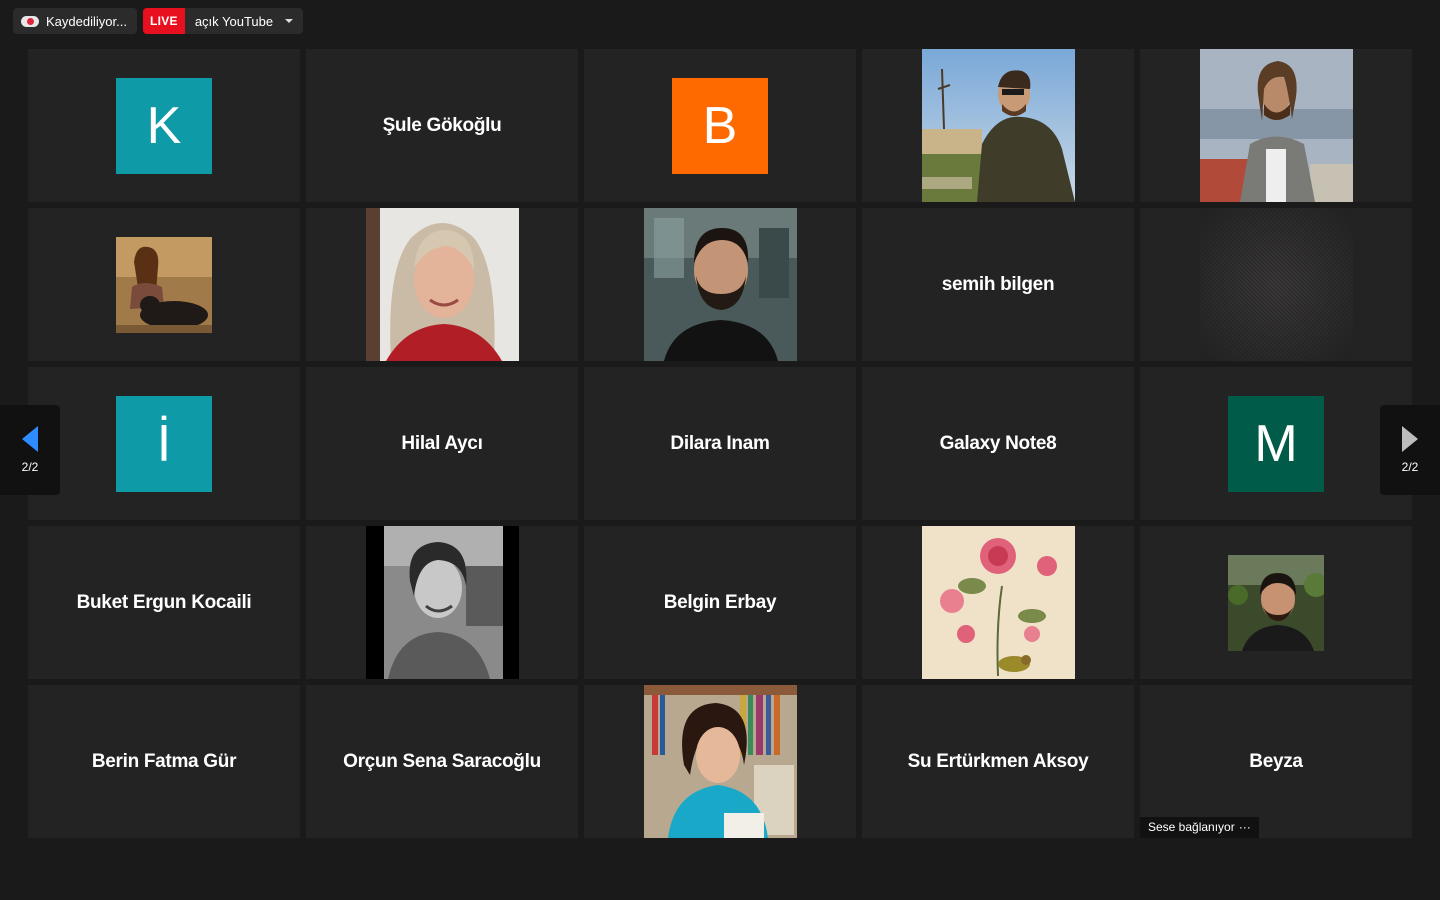 This screenshot has width=1440, height=900. I want to click on participant-name: Su Ertürkmen Aksoy, so click(998, 761).